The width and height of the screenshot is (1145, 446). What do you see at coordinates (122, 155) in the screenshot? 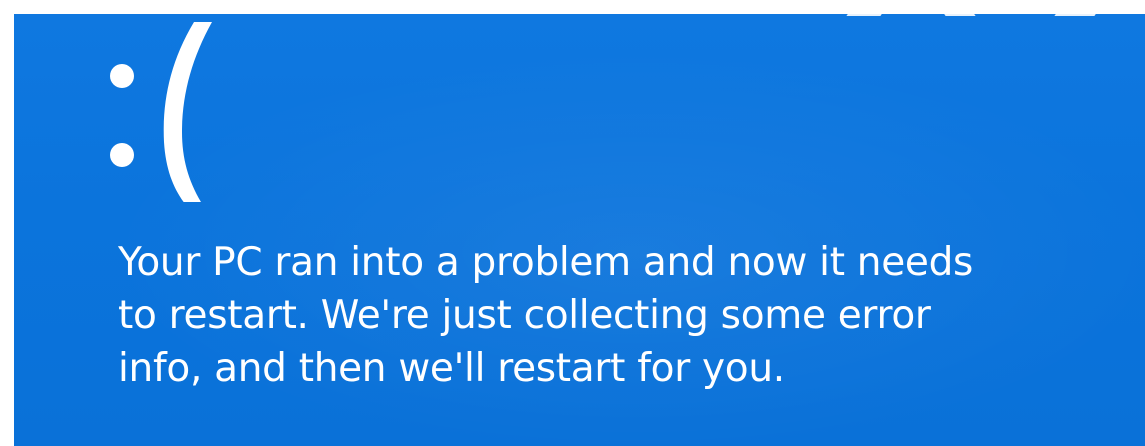
I see `frown-dot-bottom` at bounding box center [122, 155].